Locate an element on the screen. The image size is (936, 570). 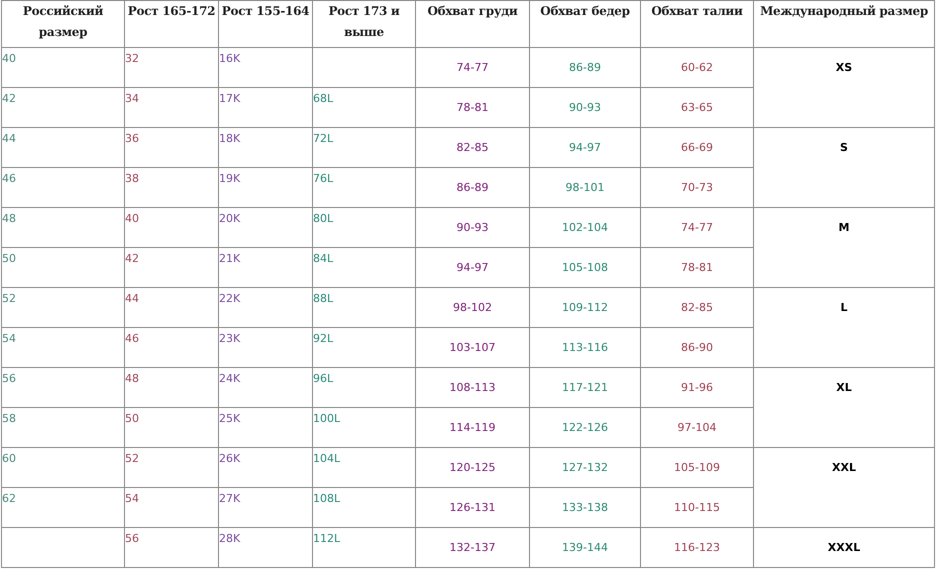
table-cell: 21K is located at coordinates (229, 258).